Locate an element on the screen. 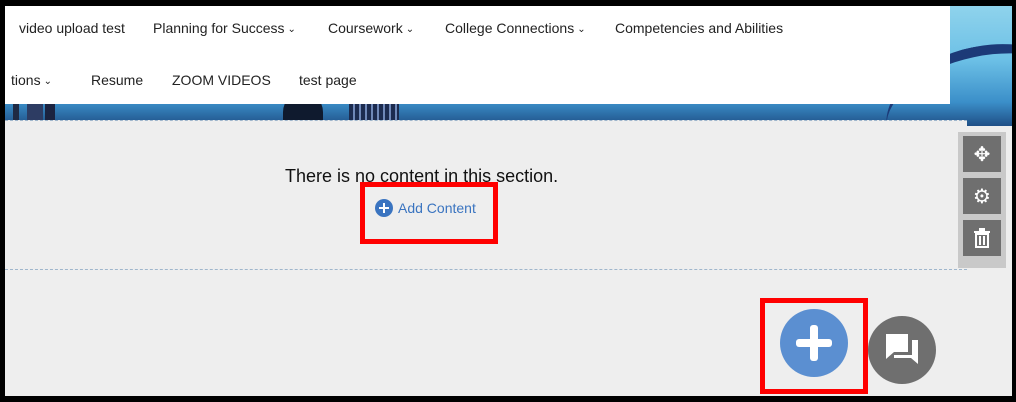 The height and width of the screenshot is (402, 1016). nav-item-test-page: test page is located at coordinates (328, 80).